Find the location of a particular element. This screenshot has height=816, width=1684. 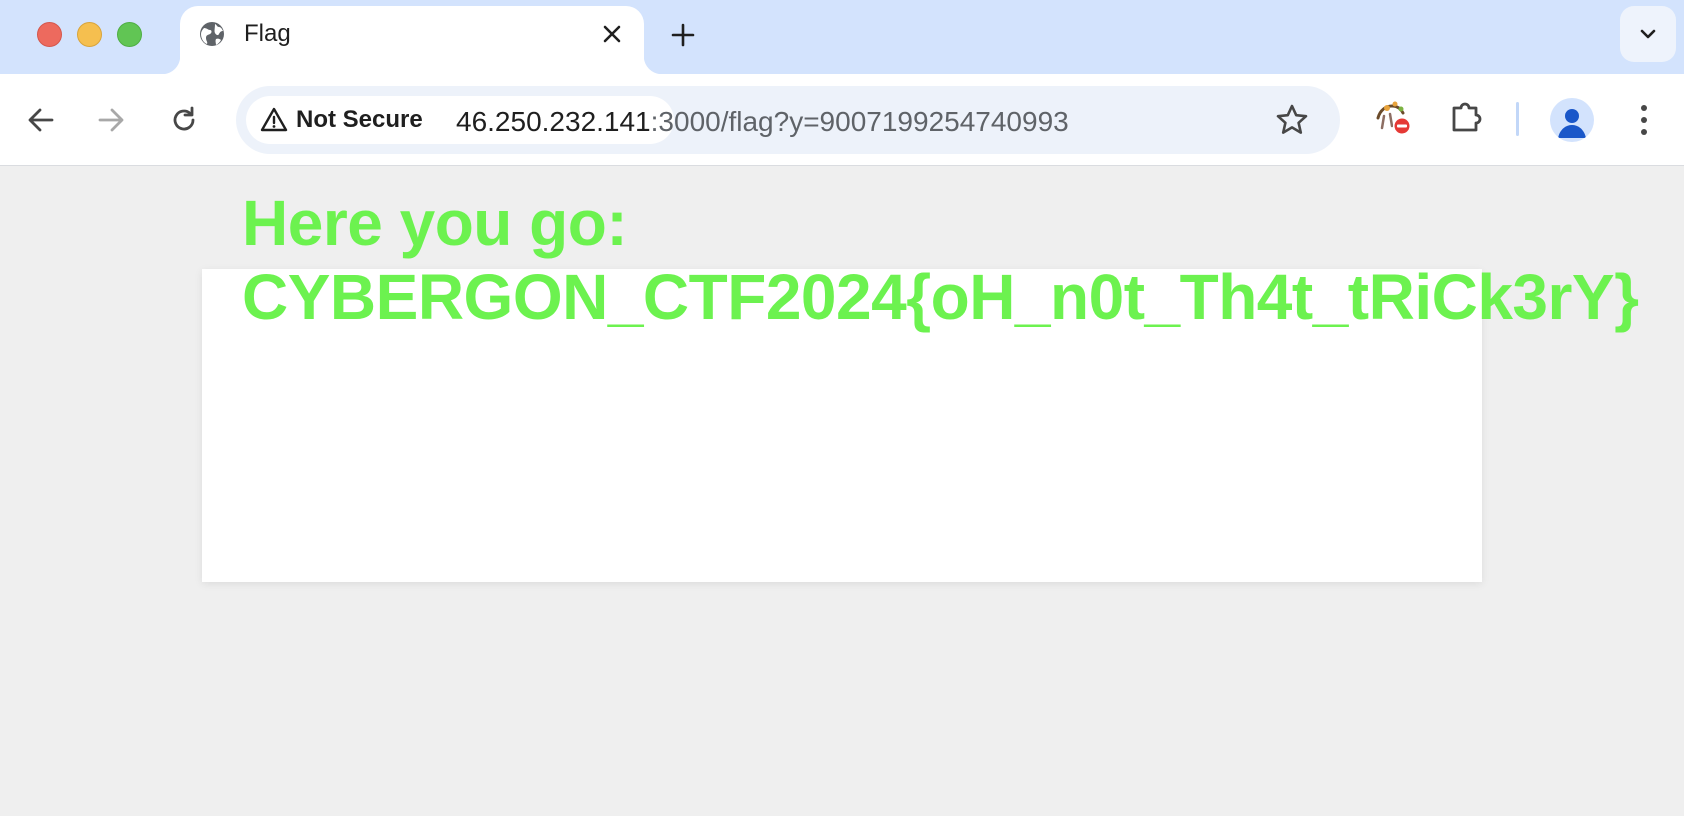

reload-icon is located at coordinates (184, 120).